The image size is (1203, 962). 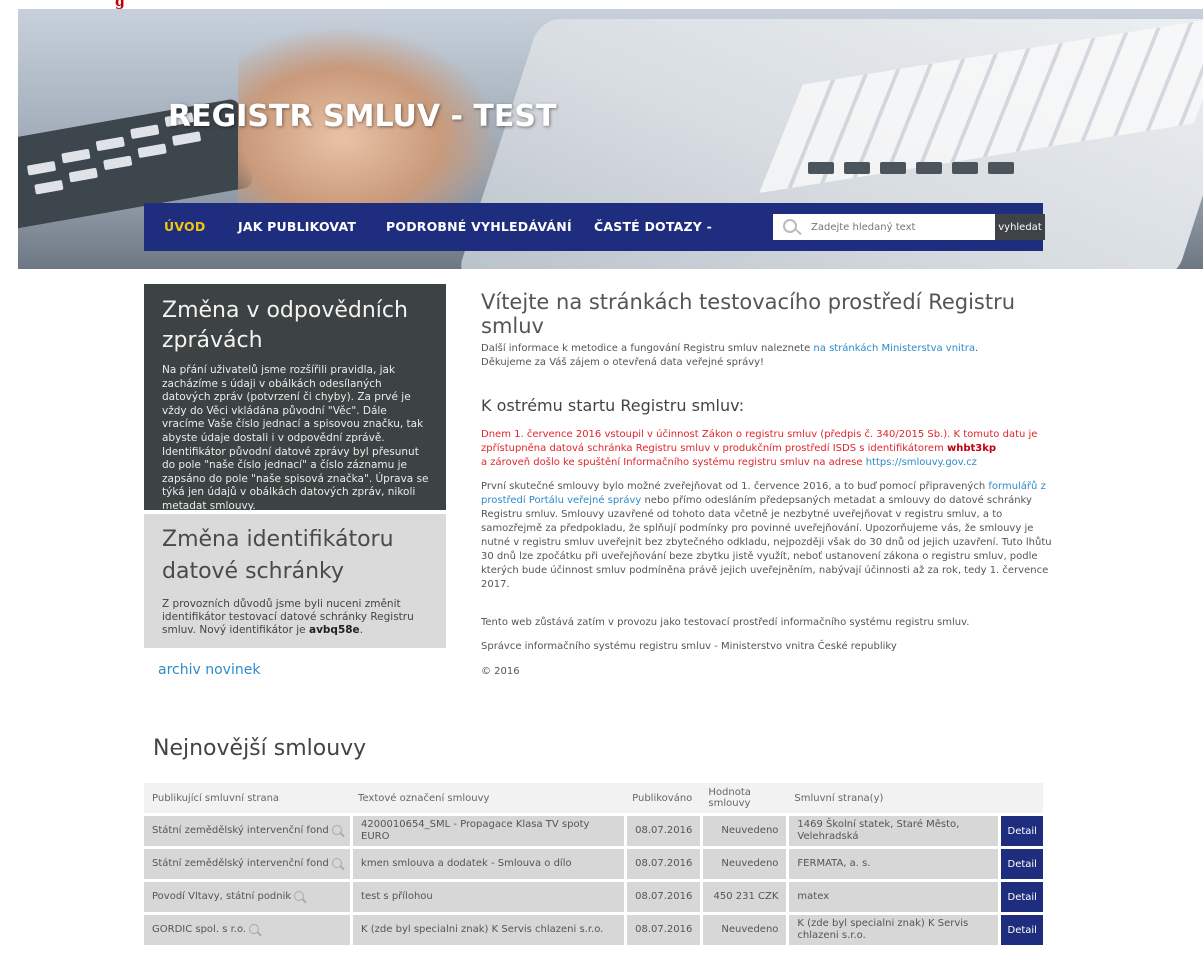 What do you see at coordinates (662, 798) in the screenshot?
I see `col-published: Publikováno` at bounding box center [662, 798].